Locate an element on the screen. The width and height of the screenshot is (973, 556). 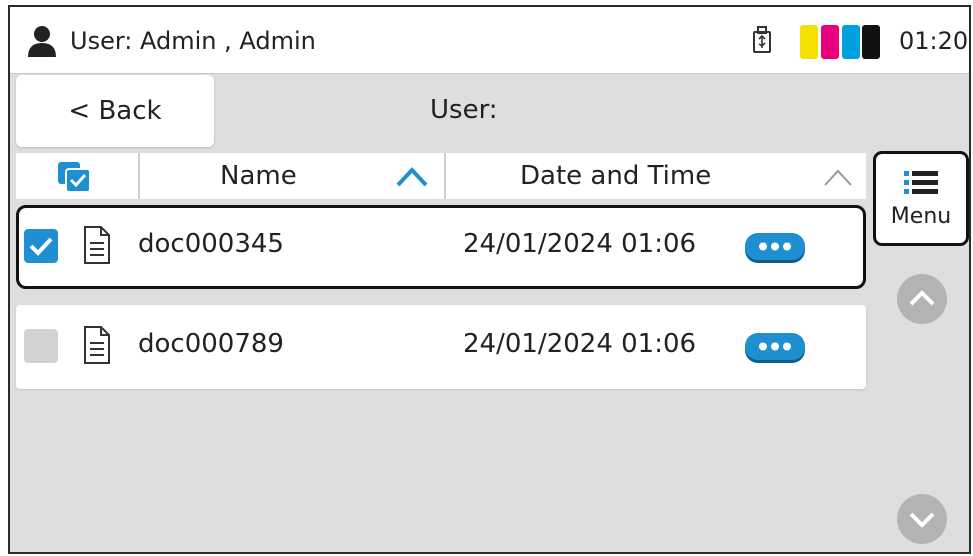
usb-icon is located at coordinates (762, 39).